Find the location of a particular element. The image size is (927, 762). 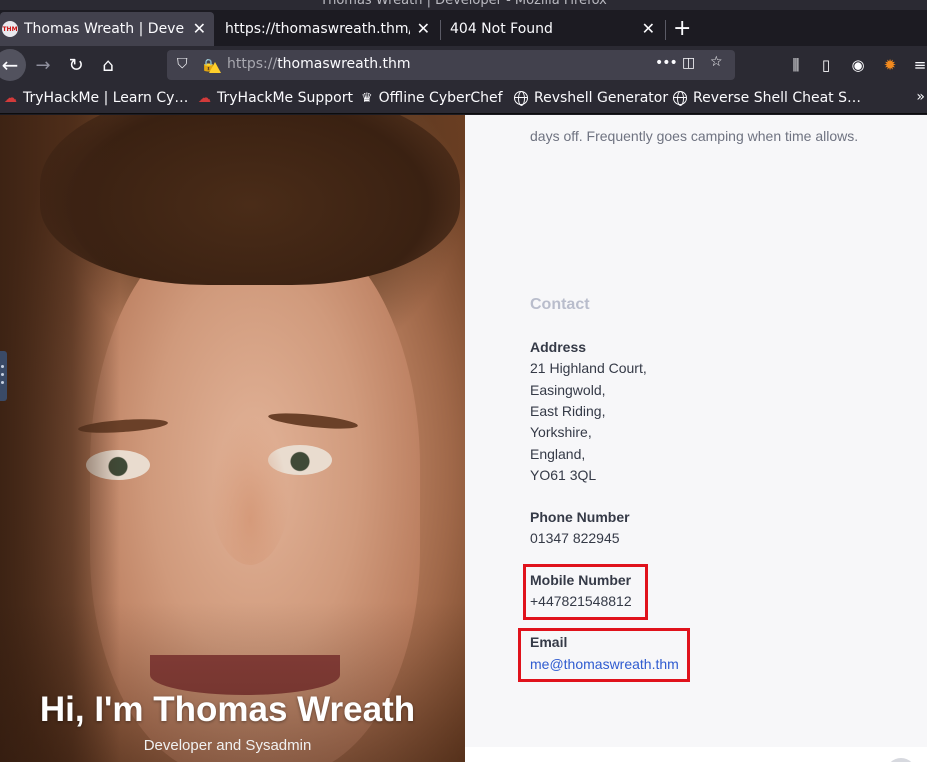

address-line: Easingwold, is located at coordinates (568, 390).